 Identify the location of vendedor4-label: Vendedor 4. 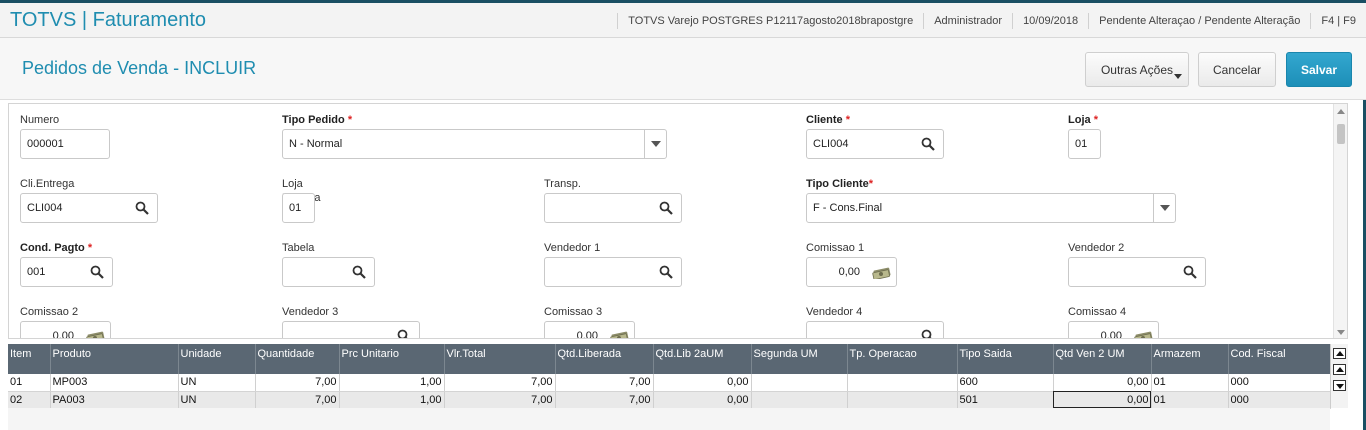
(834, 312).